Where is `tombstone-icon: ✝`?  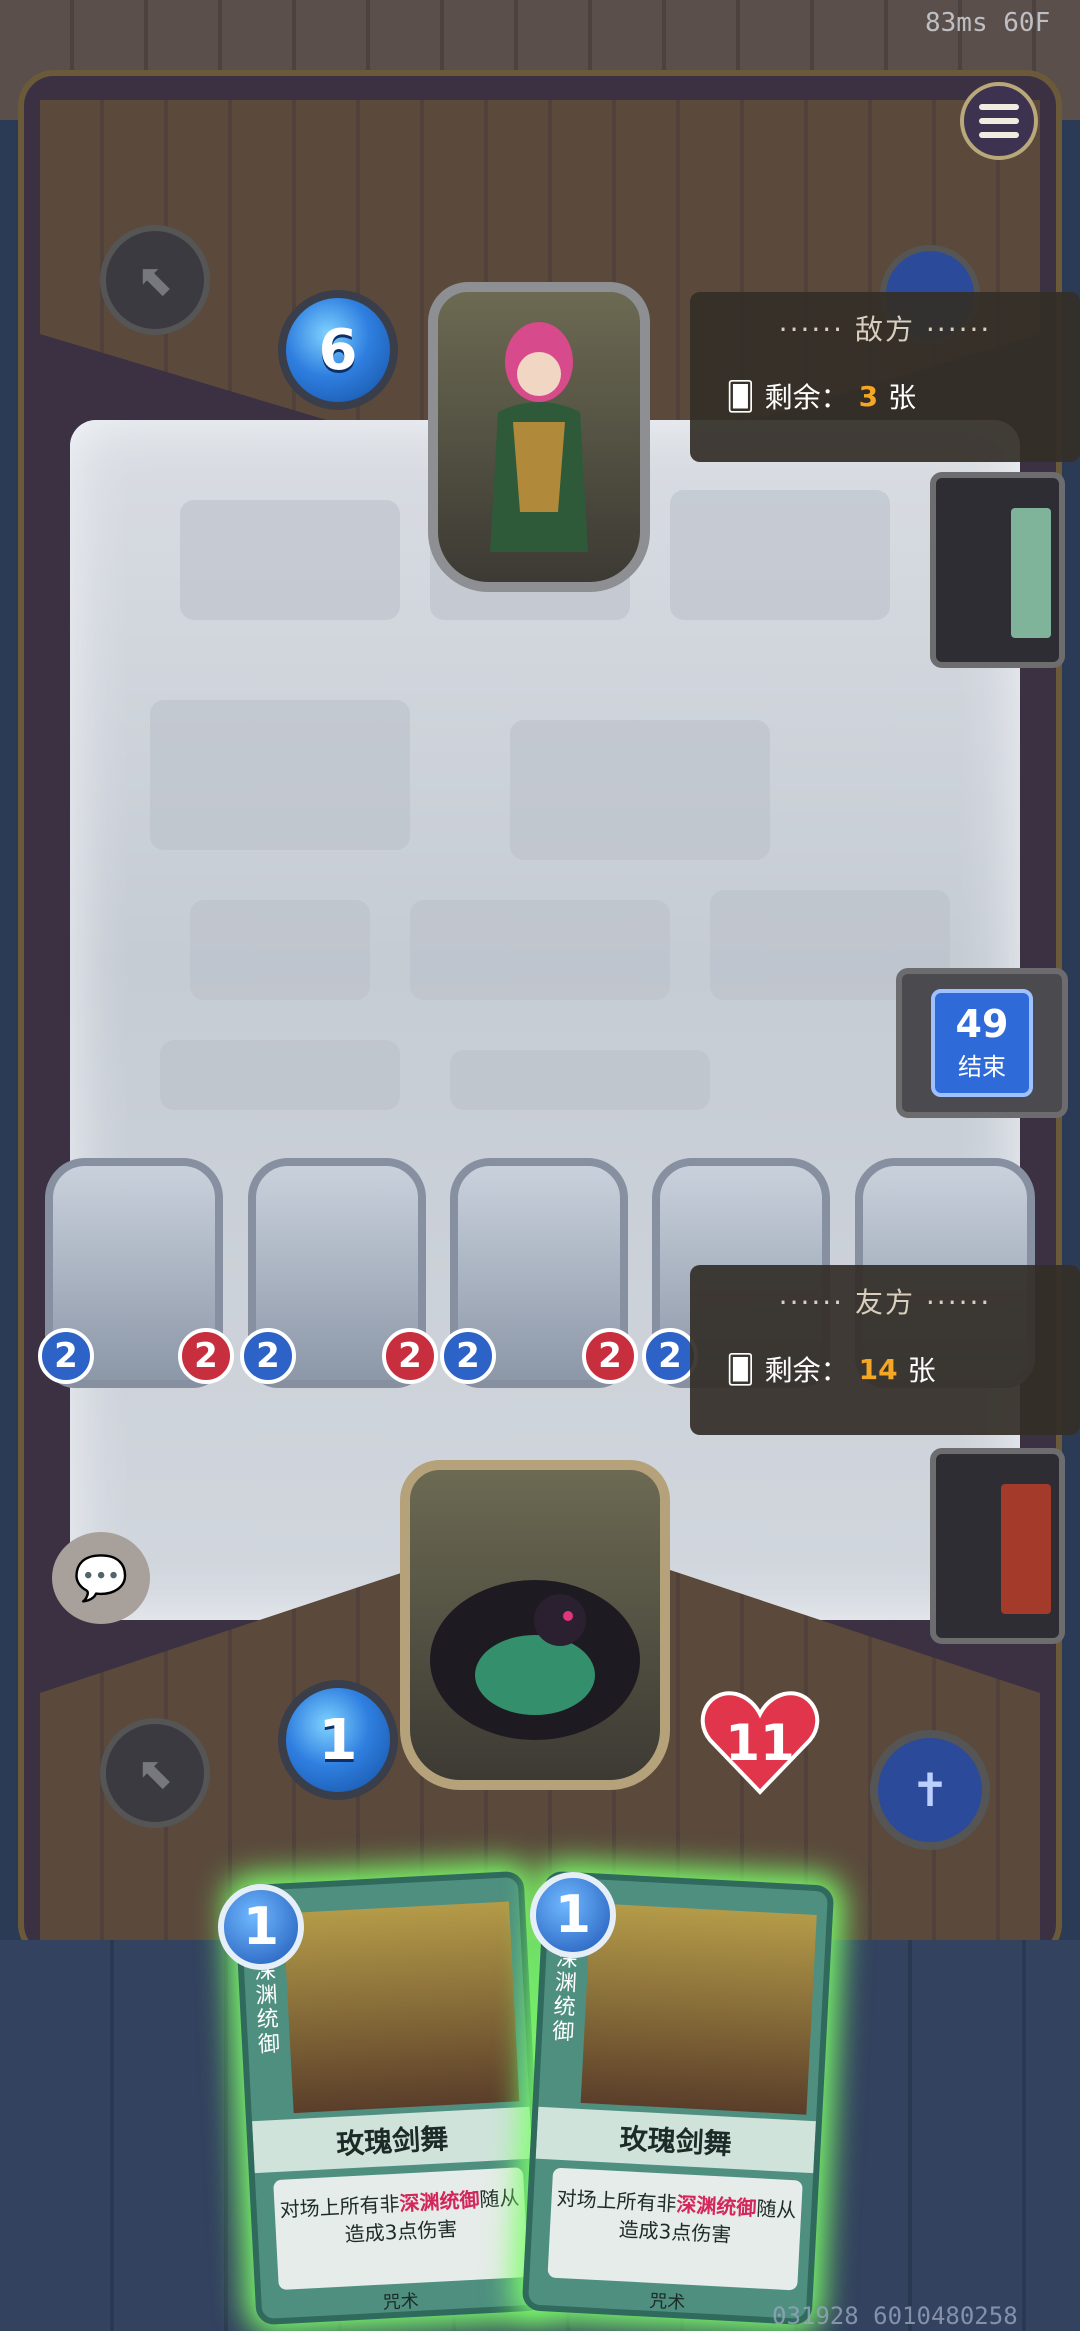
tombstone-icon: ✝ is located at coordinates (930, 1790).